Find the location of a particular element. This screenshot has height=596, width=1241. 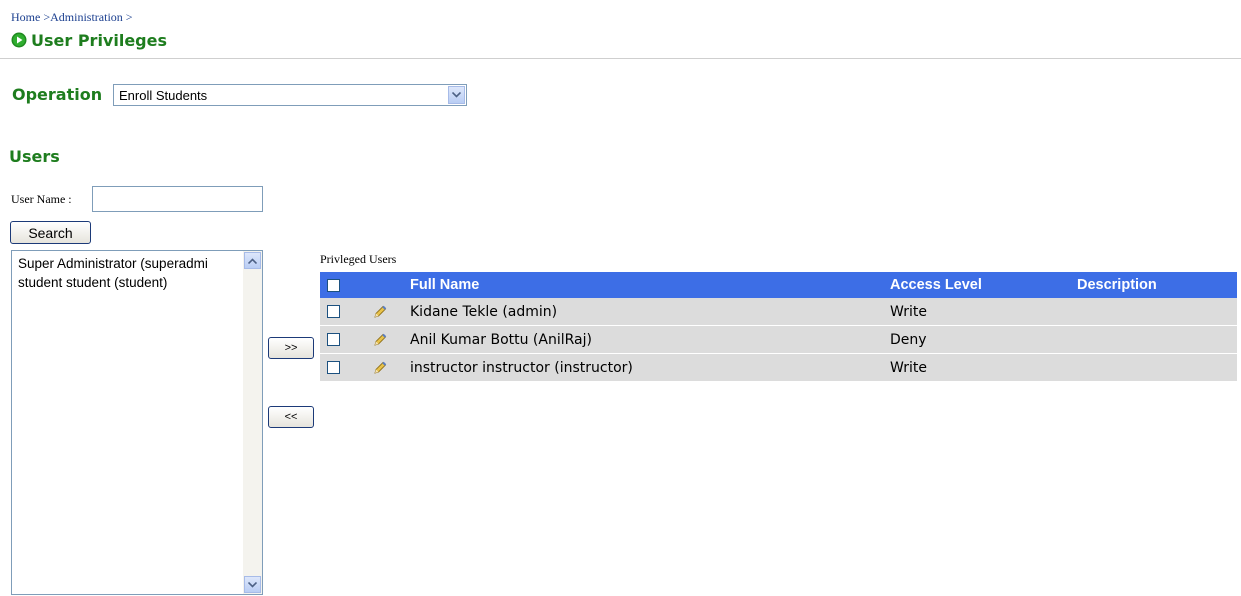

page-header: User Privileges is located at coordinates (89, 40).